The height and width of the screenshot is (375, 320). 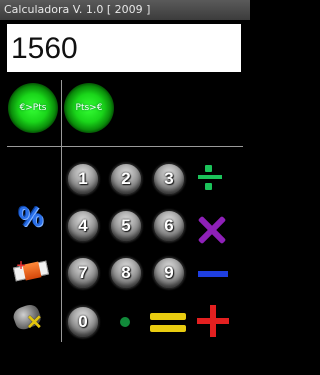 I want to click on digit-1-button: 1, so click(x=83, y=179).